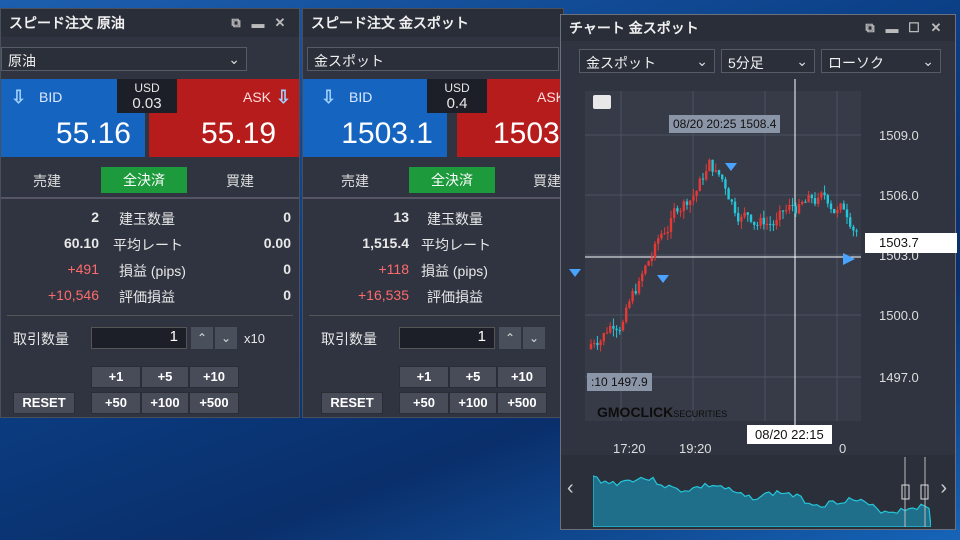 The width and height of the screenshot is (960, 540). What do you see at coordinates (95, 217) in the screenshot?
I see `sell-value: 2` at bounding box center [95, 217].